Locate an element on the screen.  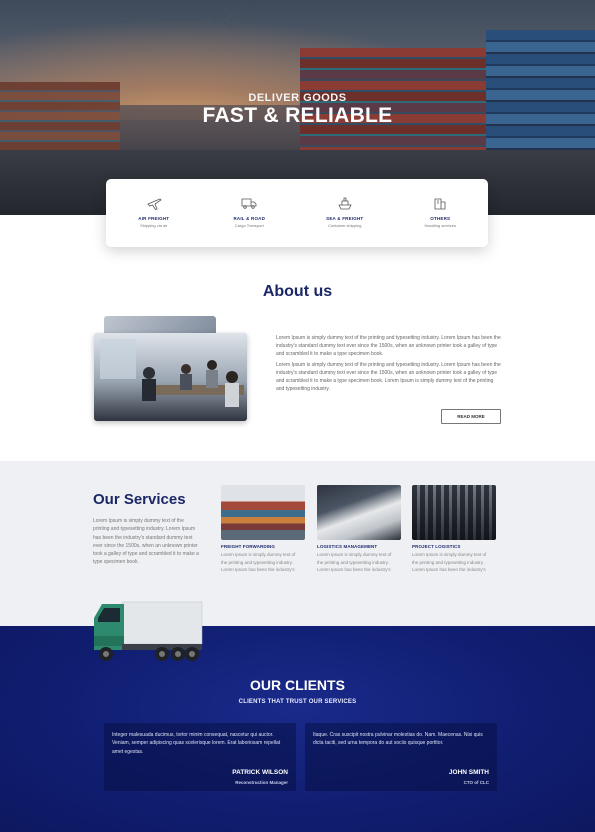
about-image-office is located at coordinates (170, 377).